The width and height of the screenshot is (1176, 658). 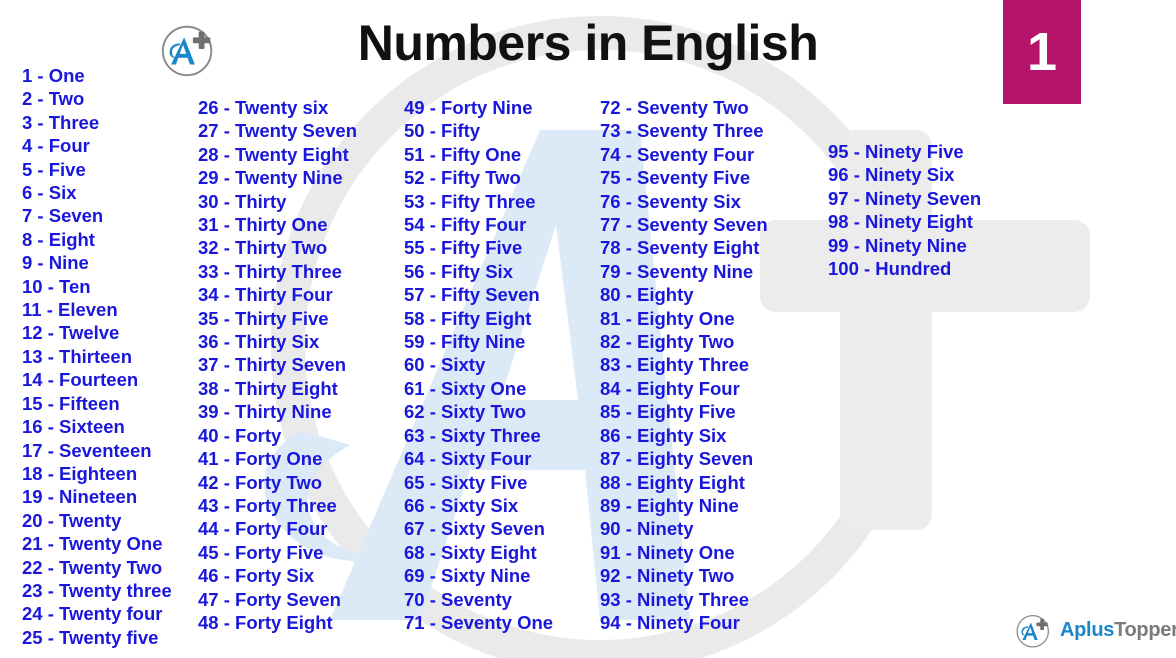 What do you see at coordinates (1087, 630) in the screenshot?
I see `brand-text-primary: Aplus` at bounding box center [1087, 630].